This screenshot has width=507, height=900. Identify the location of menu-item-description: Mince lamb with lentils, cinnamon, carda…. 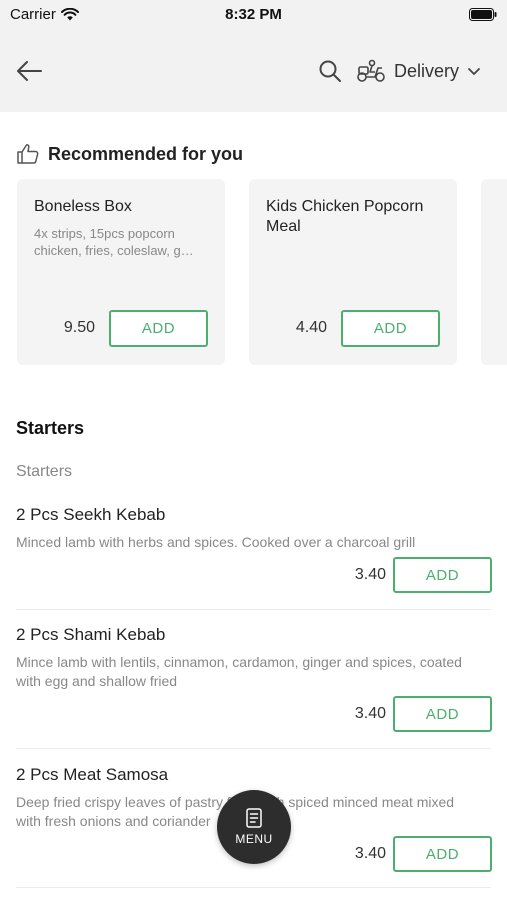
(239, 671).